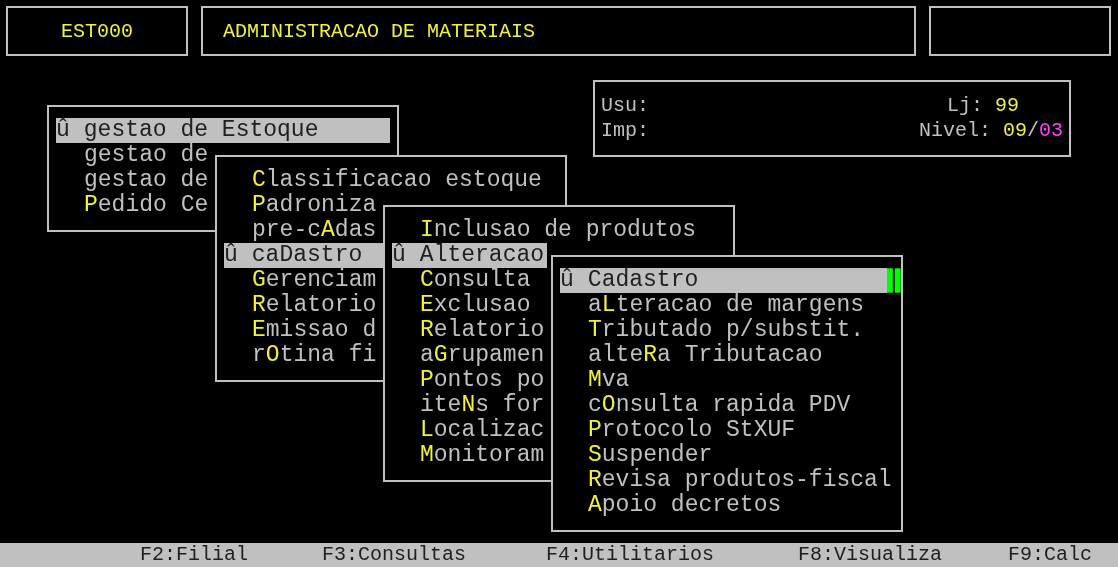 This screenshot has width=1118, height=567. Describe the element at coordinates (469, 255) in the screenshot. I see `menu-item: û Alteracao` at that location.